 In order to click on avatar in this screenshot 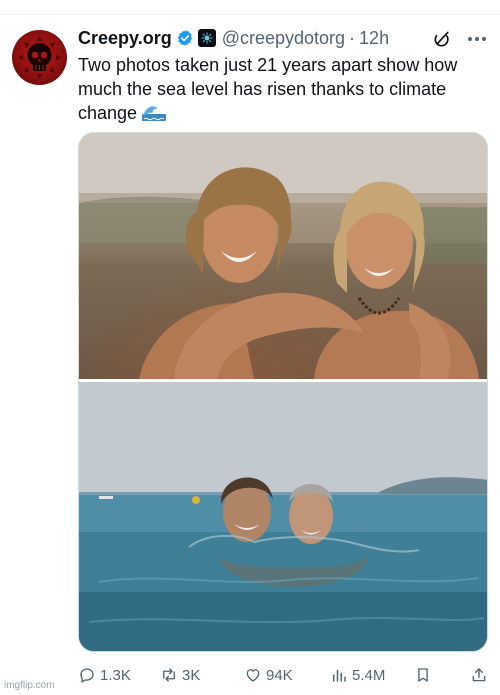, I will do `click(39, 57)`.